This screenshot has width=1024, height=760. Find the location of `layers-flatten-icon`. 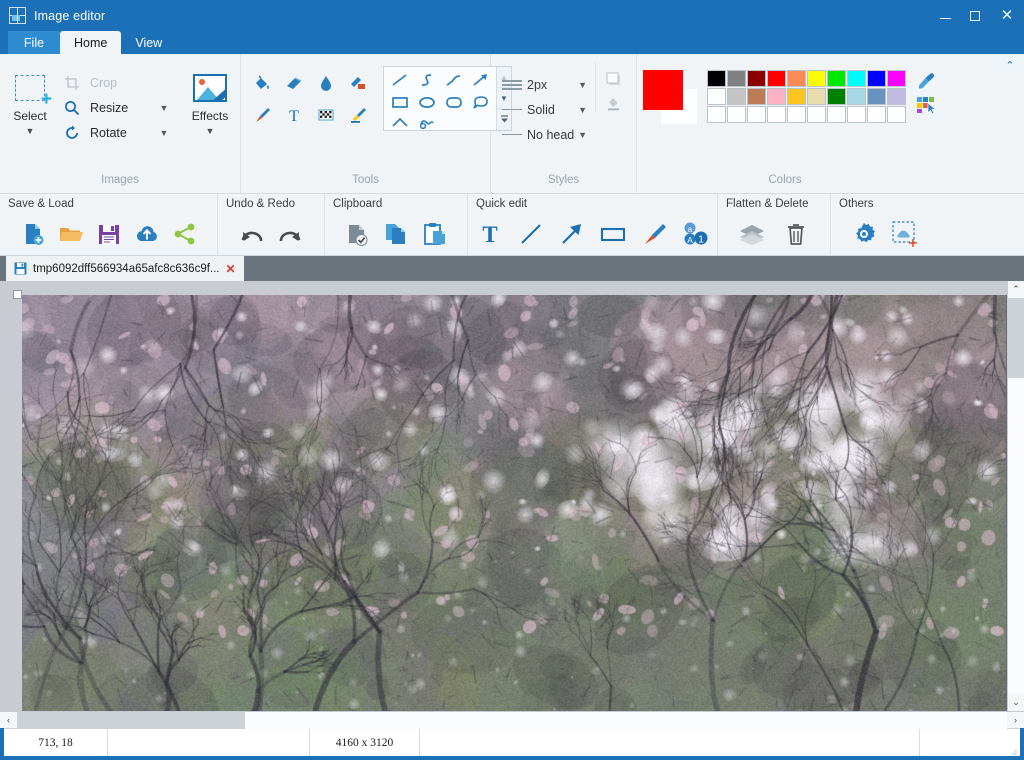

layers-flatten-icon is located at coordinates (752, 234).